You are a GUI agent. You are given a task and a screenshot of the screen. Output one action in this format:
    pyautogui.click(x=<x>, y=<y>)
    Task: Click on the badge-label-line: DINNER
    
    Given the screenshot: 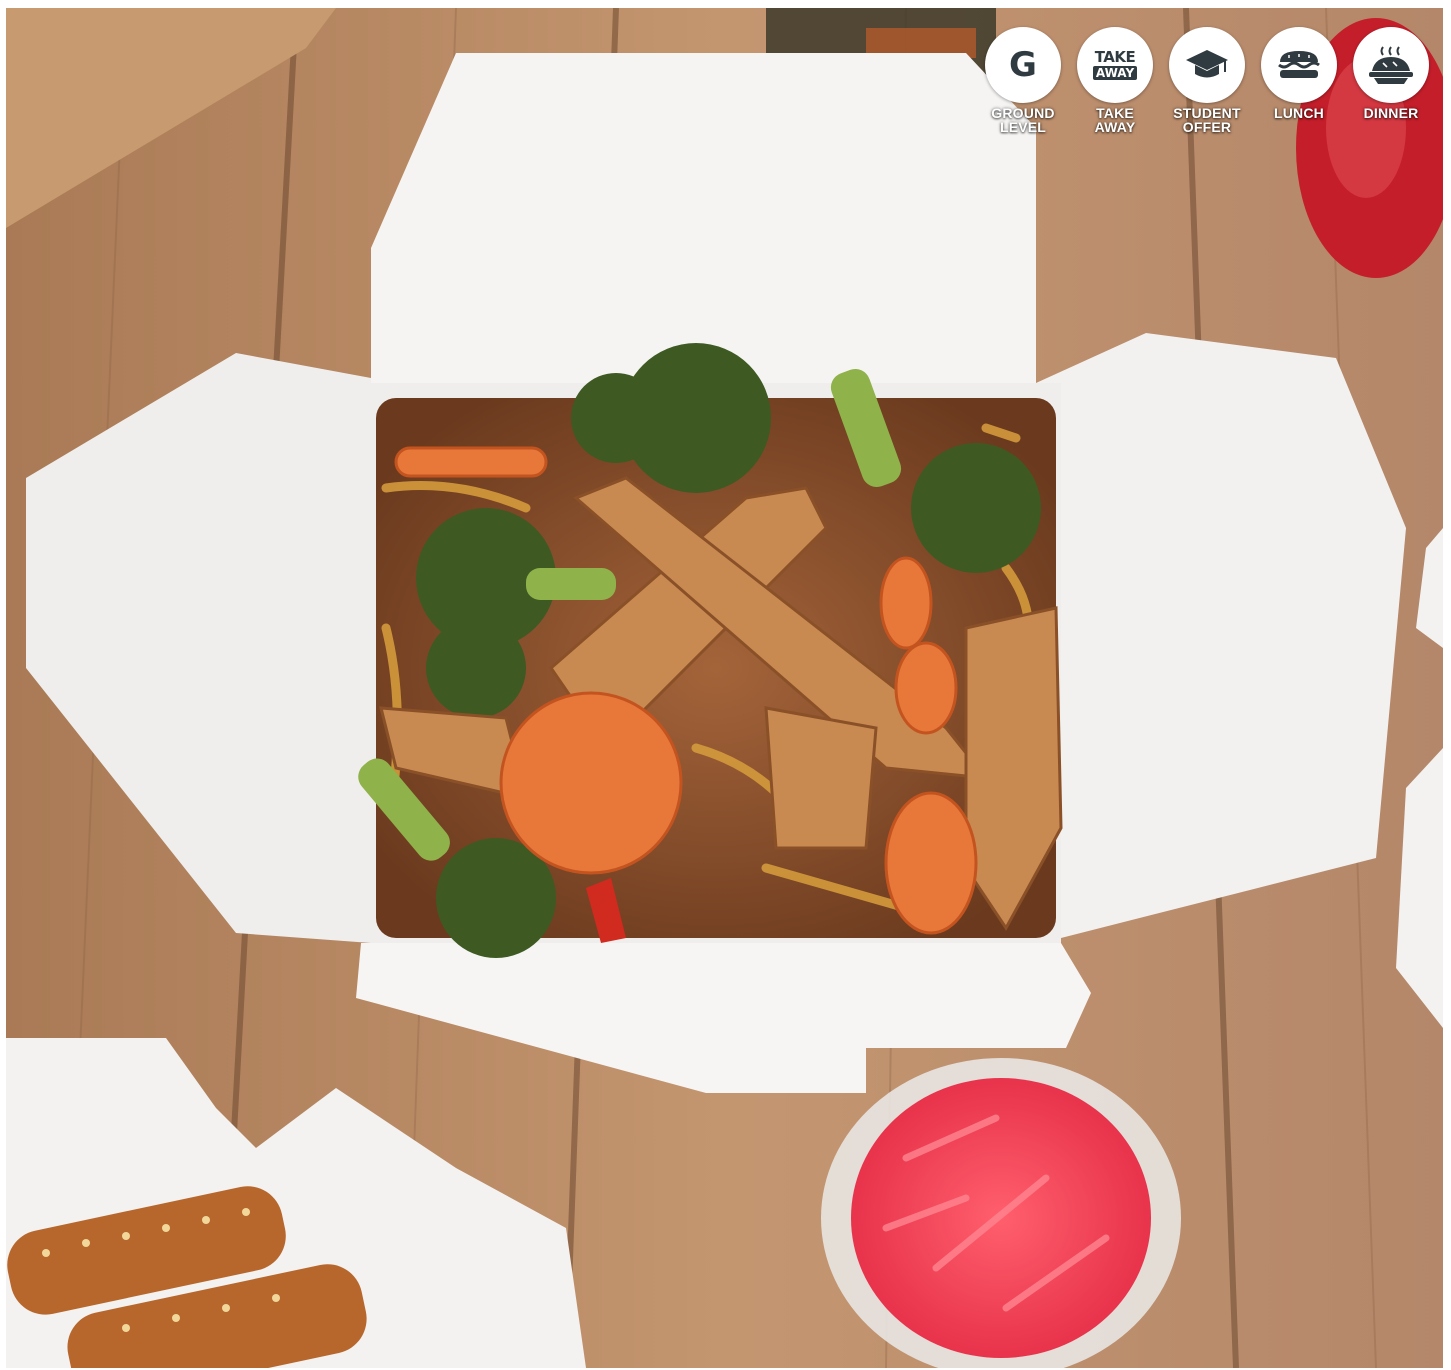 What is the action you would take?
    pyautogui.click(x=1391, y=113)
    